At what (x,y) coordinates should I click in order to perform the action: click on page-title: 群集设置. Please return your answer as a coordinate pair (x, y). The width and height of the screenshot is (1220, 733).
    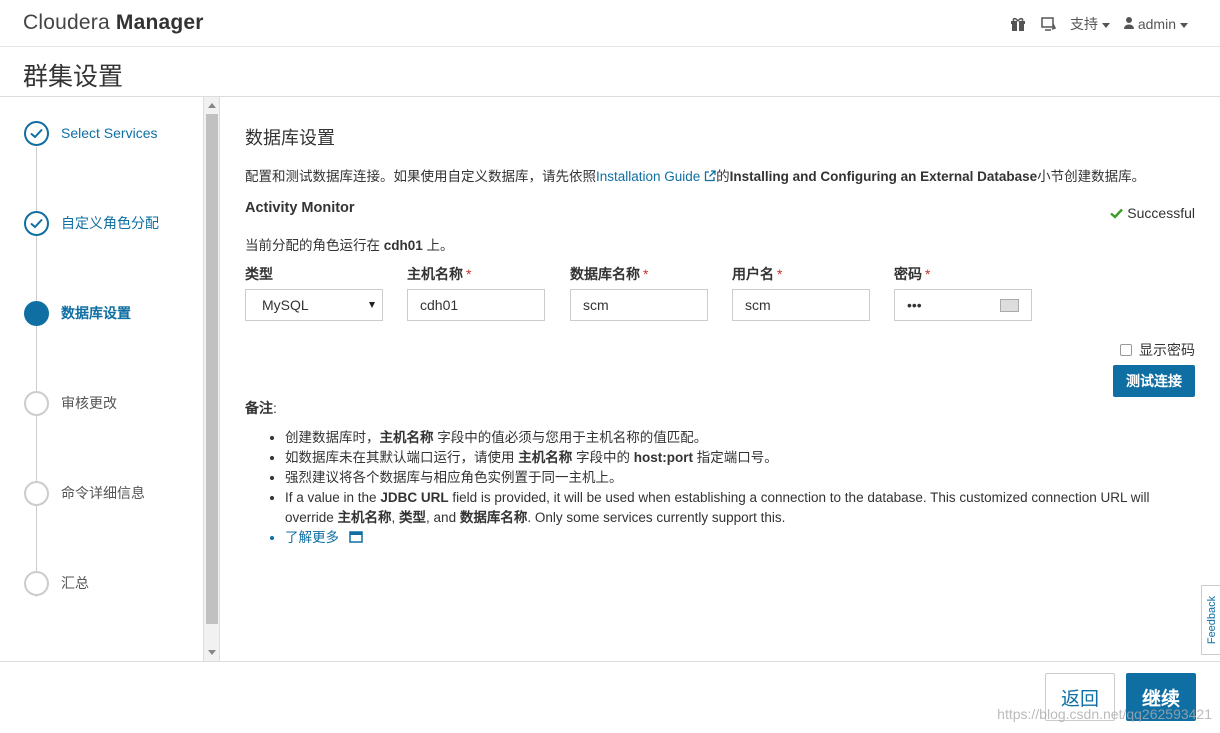
    Looking at the image, I should click on (73, 77).